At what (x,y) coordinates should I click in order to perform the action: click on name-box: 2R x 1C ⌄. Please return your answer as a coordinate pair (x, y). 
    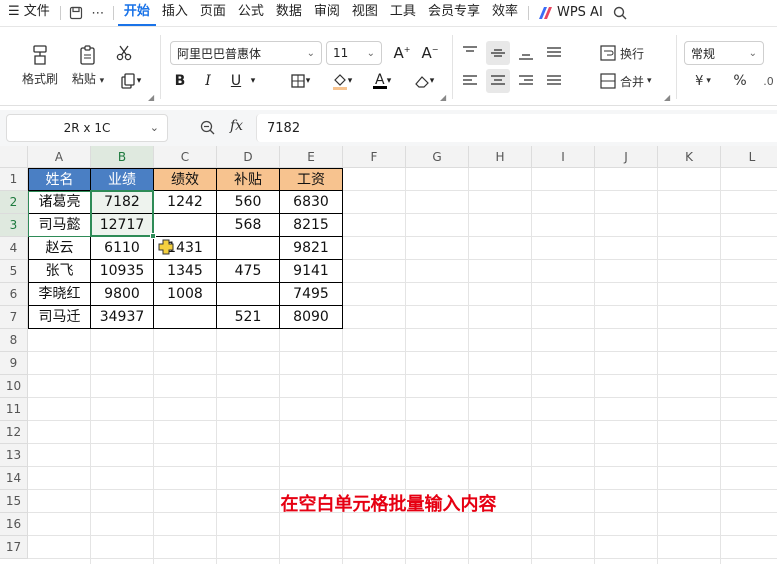
    Looking at the image, I should click on (87, 128).